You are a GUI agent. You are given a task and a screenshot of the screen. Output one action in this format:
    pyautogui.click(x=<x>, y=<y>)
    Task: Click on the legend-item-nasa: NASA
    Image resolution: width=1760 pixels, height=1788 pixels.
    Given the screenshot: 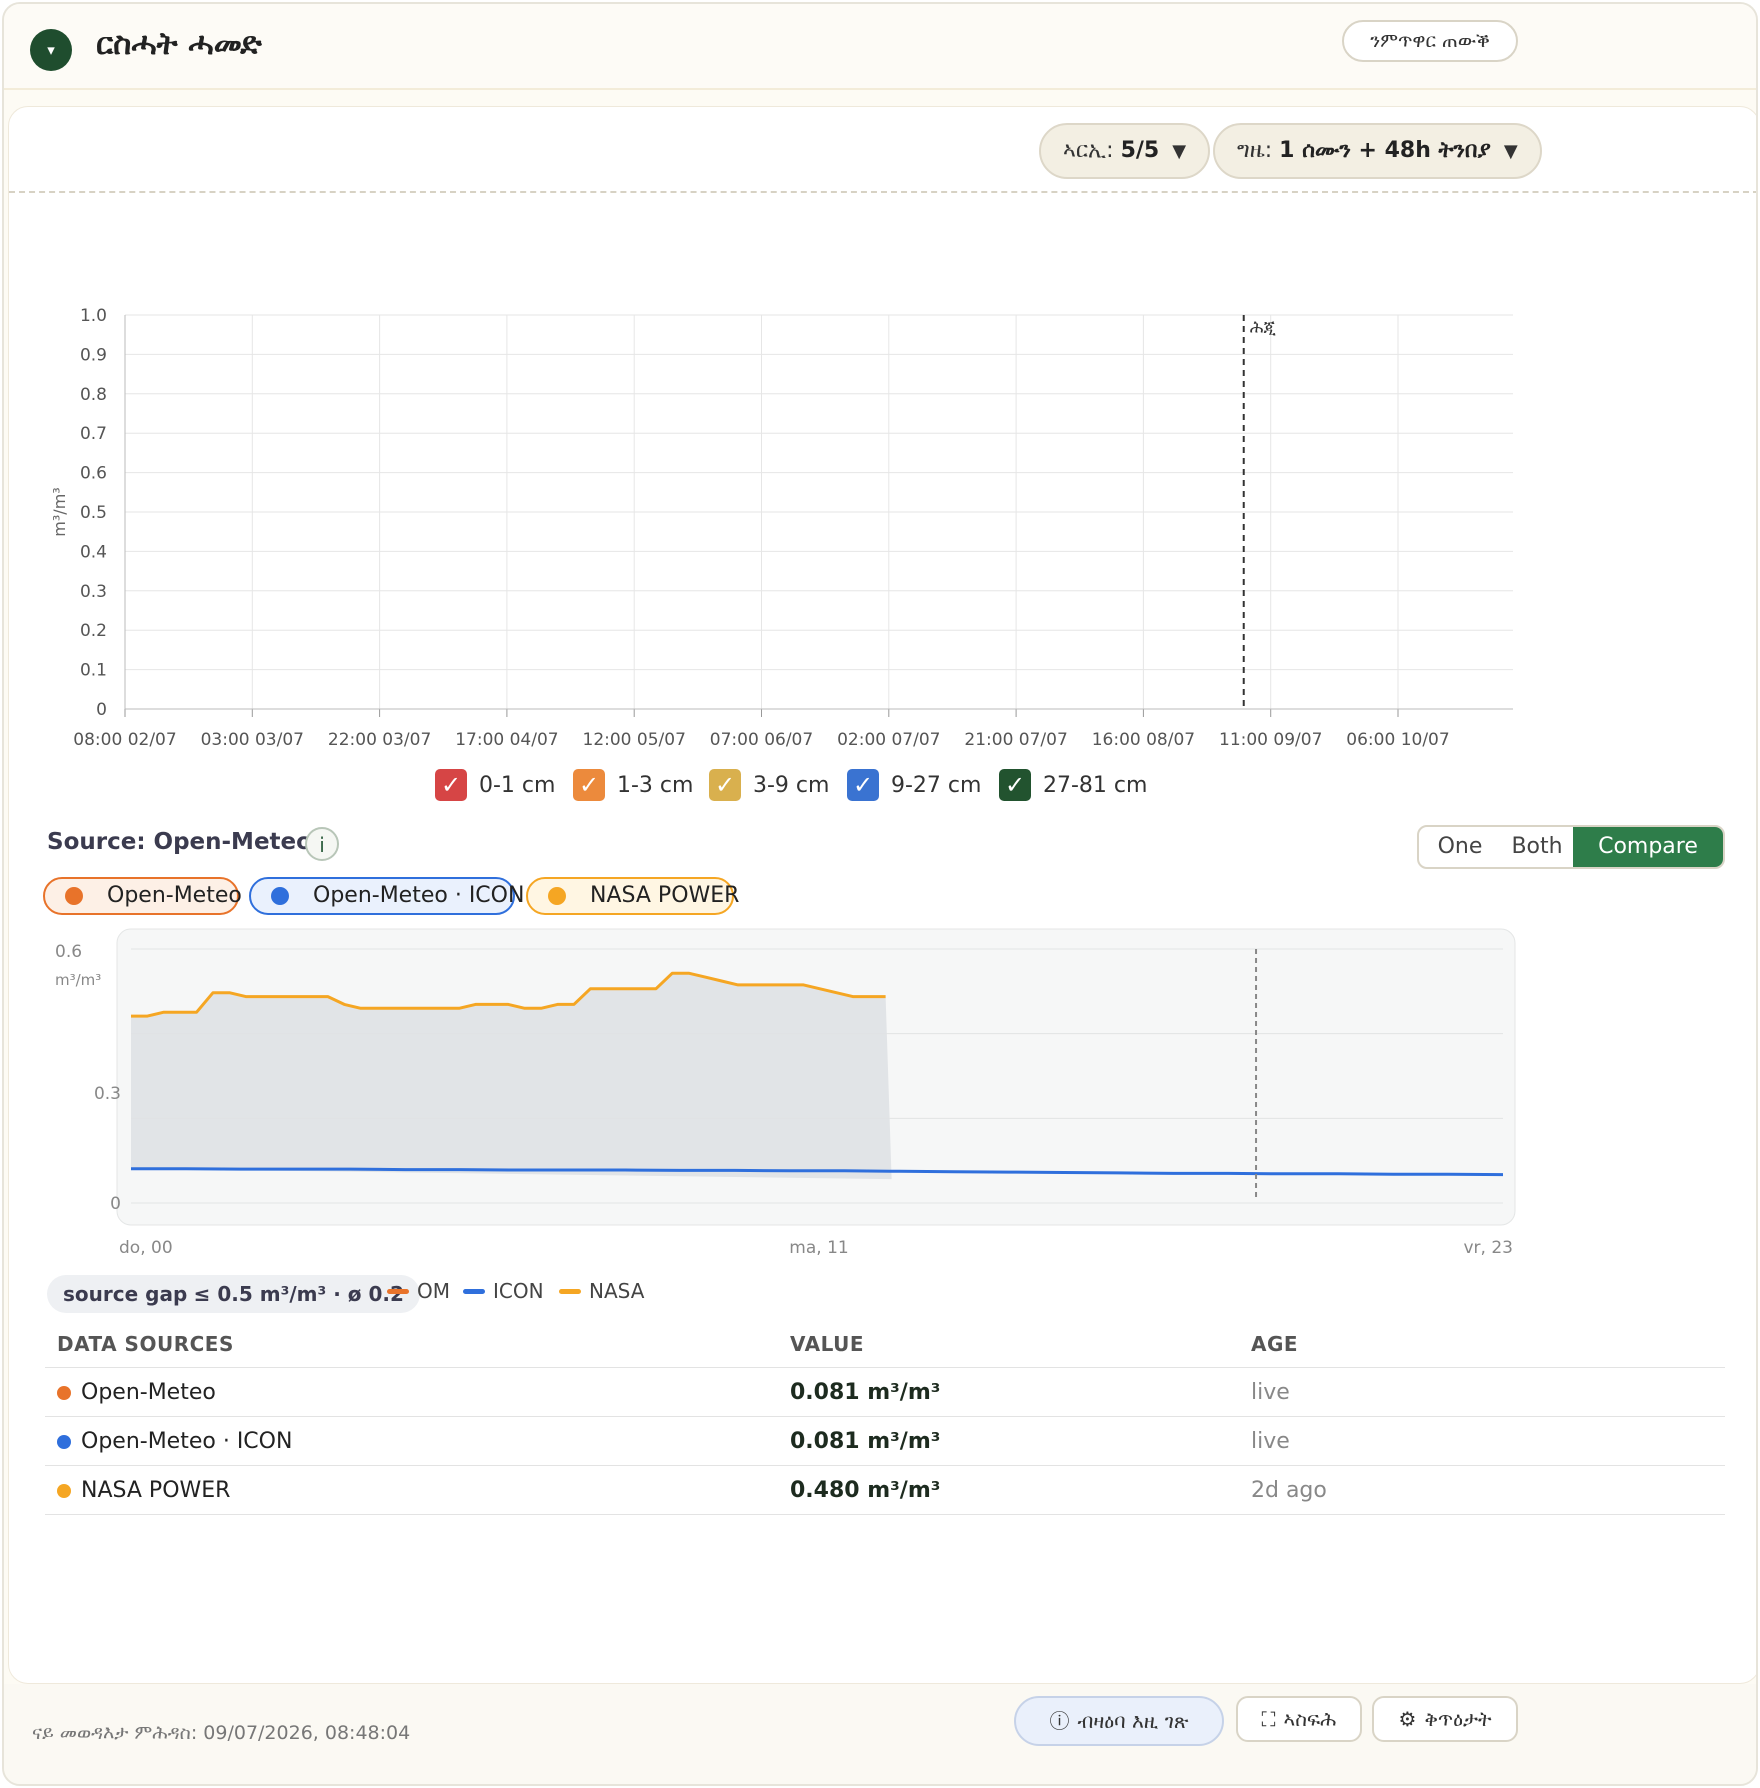 What is the action you would take?
    pyautogui.click(x=601, y=1291)
    